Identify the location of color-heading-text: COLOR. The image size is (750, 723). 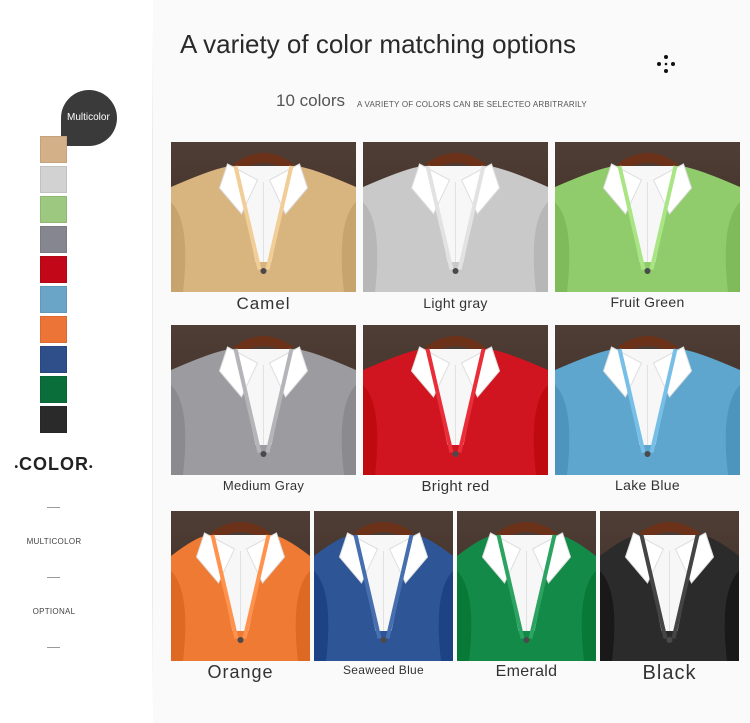
(54, 464).